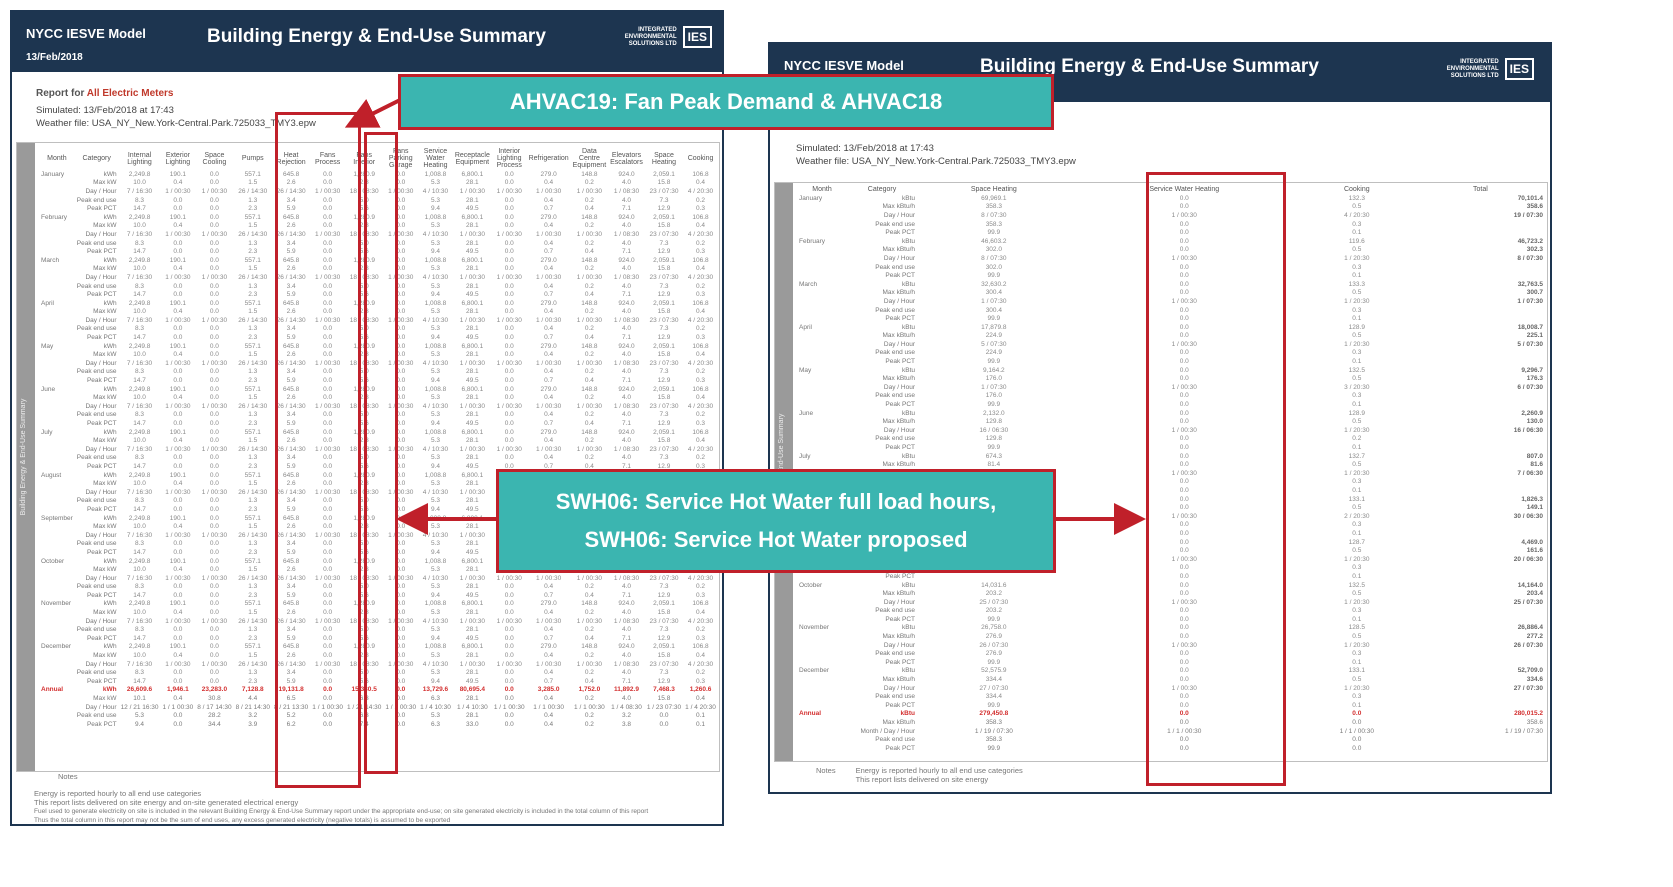 This screenshot has height=887, width=1673. Describe the element at coordinates (472, 217) in the screenshot. I see `value-cell: 6,800.1` at that location.